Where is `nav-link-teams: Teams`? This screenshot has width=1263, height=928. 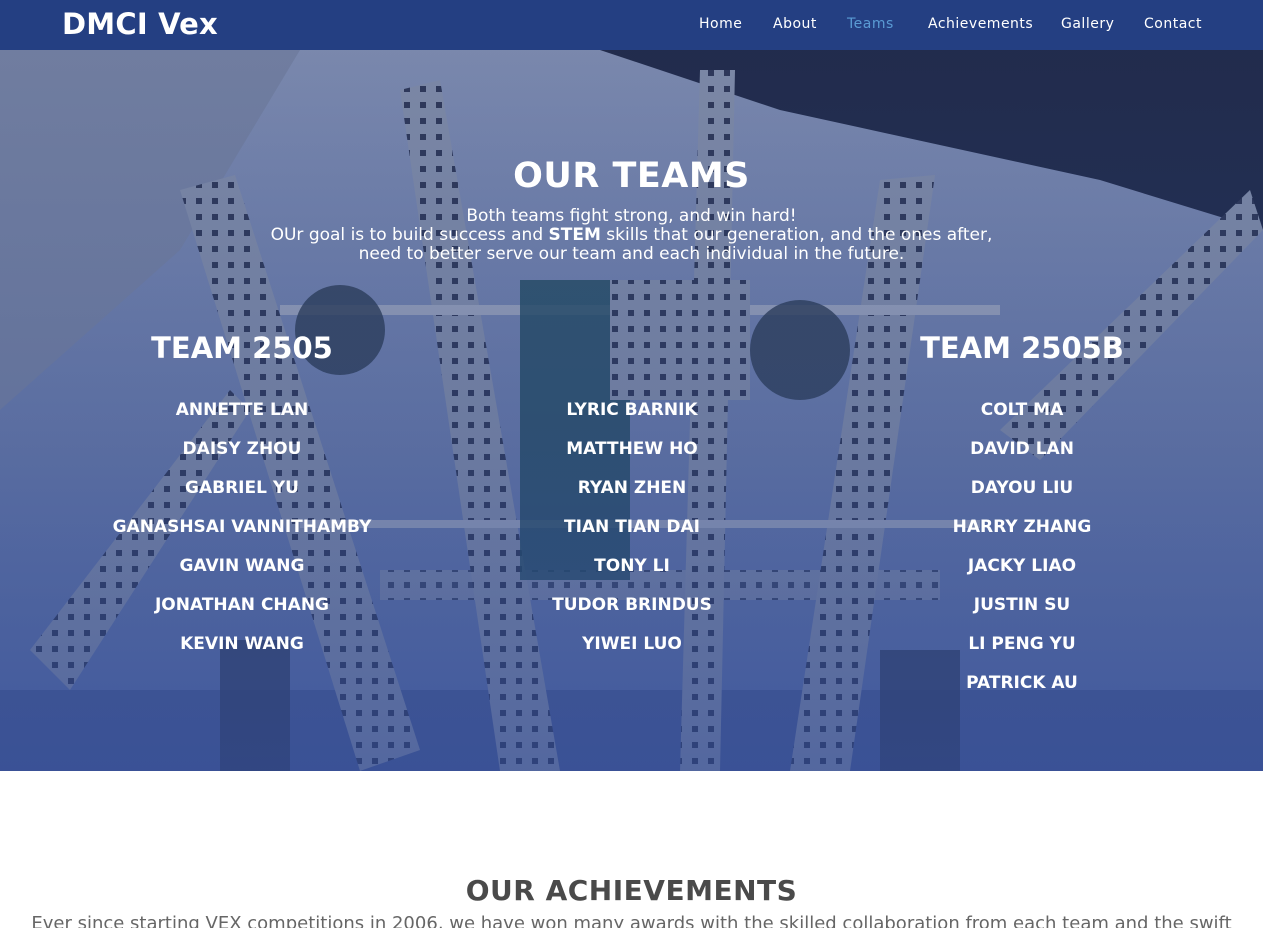 nav-link-teams: Teams is located at coordinates (870, 24).